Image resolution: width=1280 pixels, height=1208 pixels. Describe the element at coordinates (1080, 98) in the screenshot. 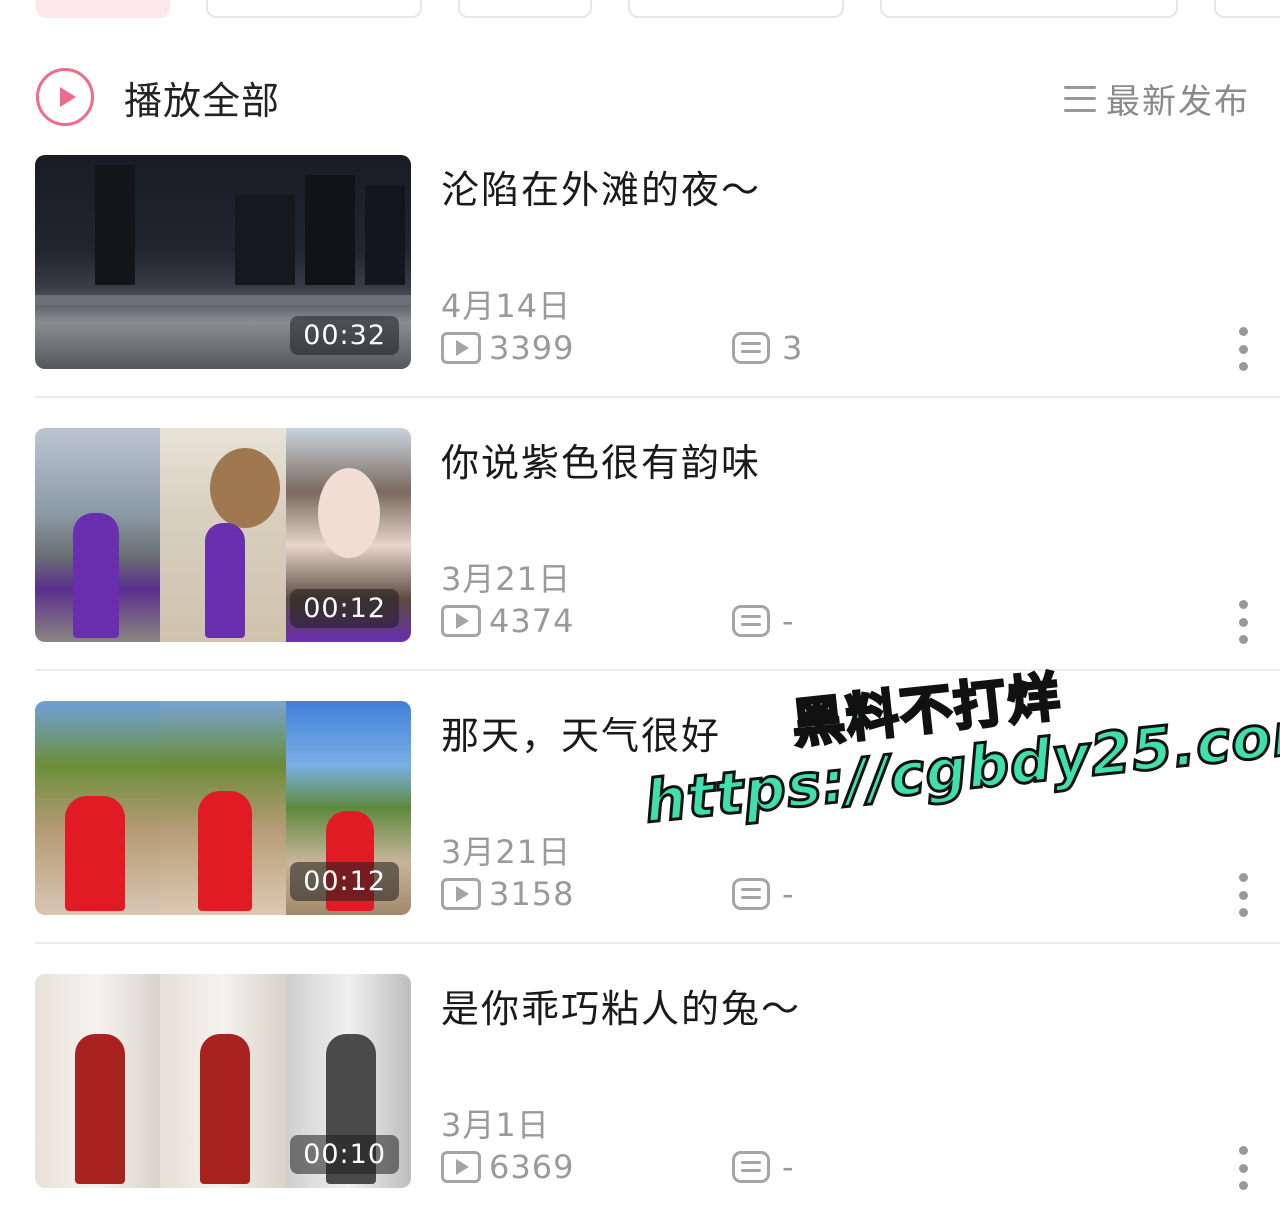

I see `menu-lines-icon` at that location.